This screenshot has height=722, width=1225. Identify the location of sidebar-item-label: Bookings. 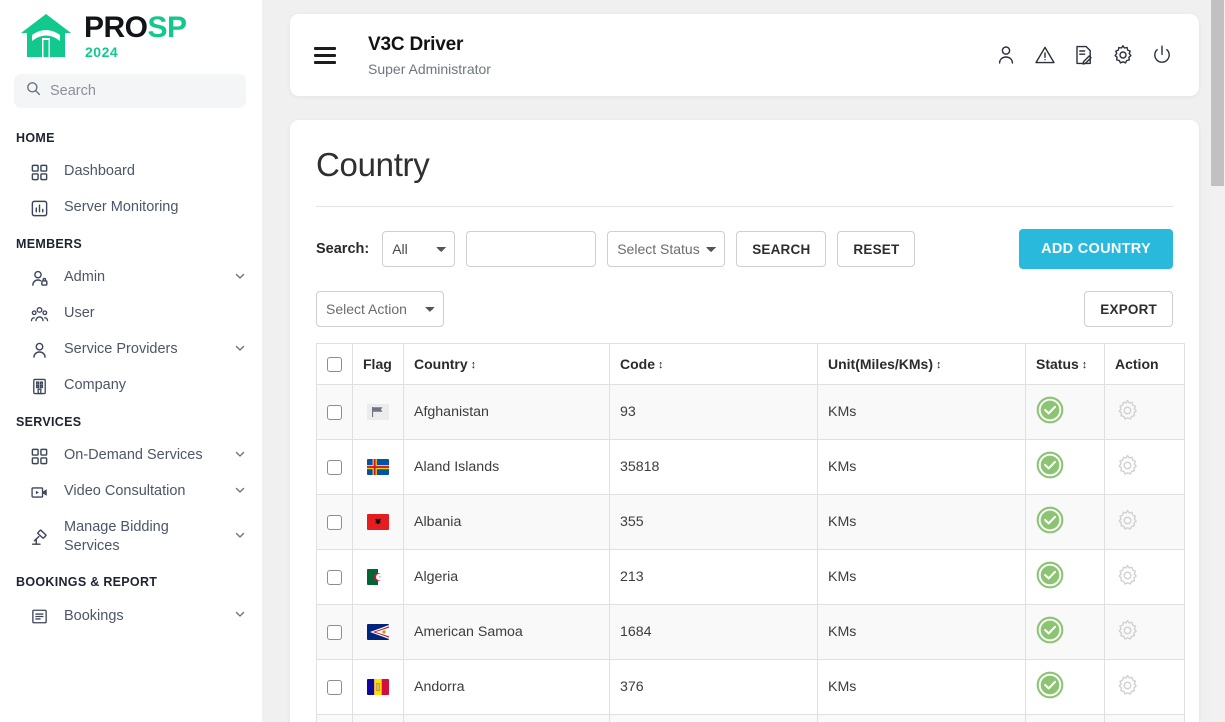
(94, 615).